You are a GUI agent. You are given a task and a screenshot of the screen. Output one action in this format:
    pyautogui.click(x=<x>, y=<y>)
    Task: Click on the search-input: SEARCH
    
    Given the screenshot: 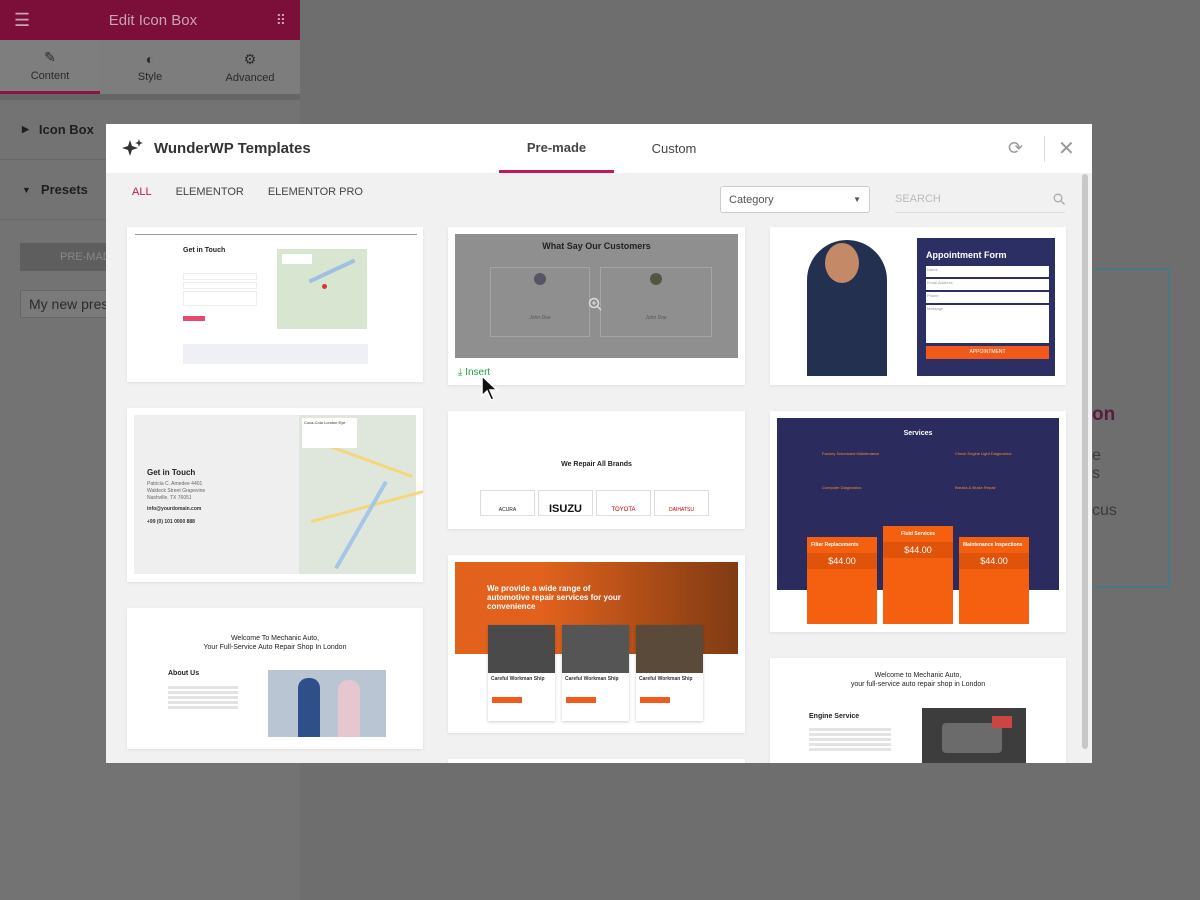 What is the action you would take?
    pyautogui.click(x=980, y=199)
    